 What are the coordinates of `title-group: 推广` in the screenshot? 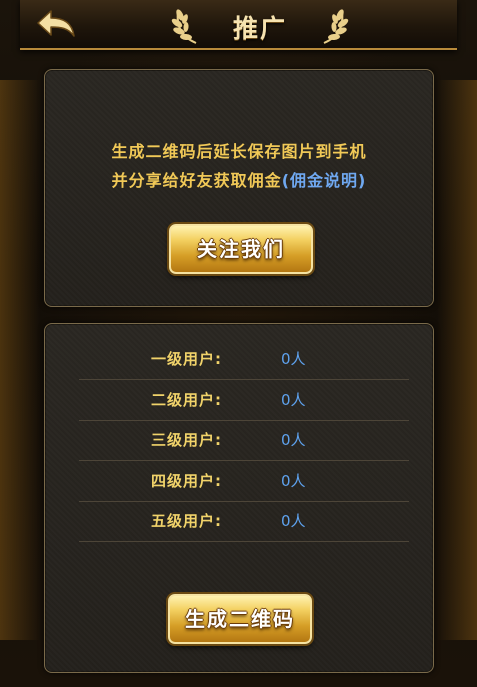 It's located at (260, 24).